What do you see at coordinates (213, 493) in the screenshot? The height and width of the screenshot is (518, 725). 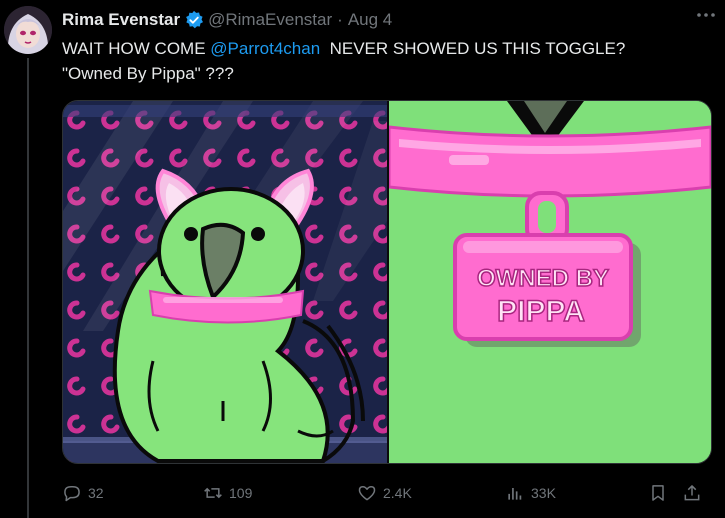 I see `repost-icon` at bounding box center [213, 493].